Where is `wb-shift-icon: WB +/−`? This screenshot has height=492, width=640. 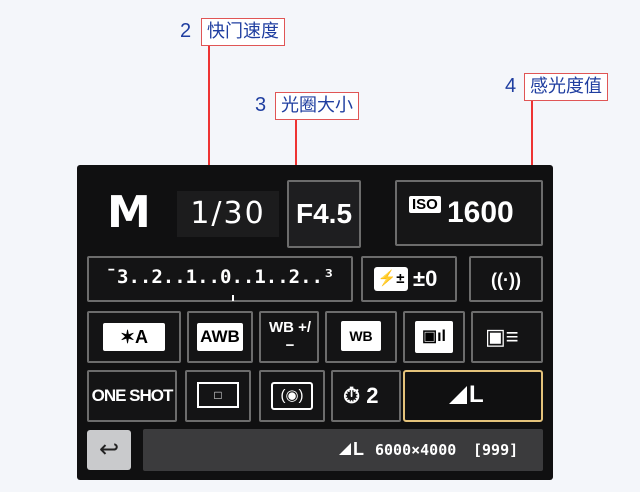
wb-shift-icon: WB +/− is located at coordinates (290, 336).